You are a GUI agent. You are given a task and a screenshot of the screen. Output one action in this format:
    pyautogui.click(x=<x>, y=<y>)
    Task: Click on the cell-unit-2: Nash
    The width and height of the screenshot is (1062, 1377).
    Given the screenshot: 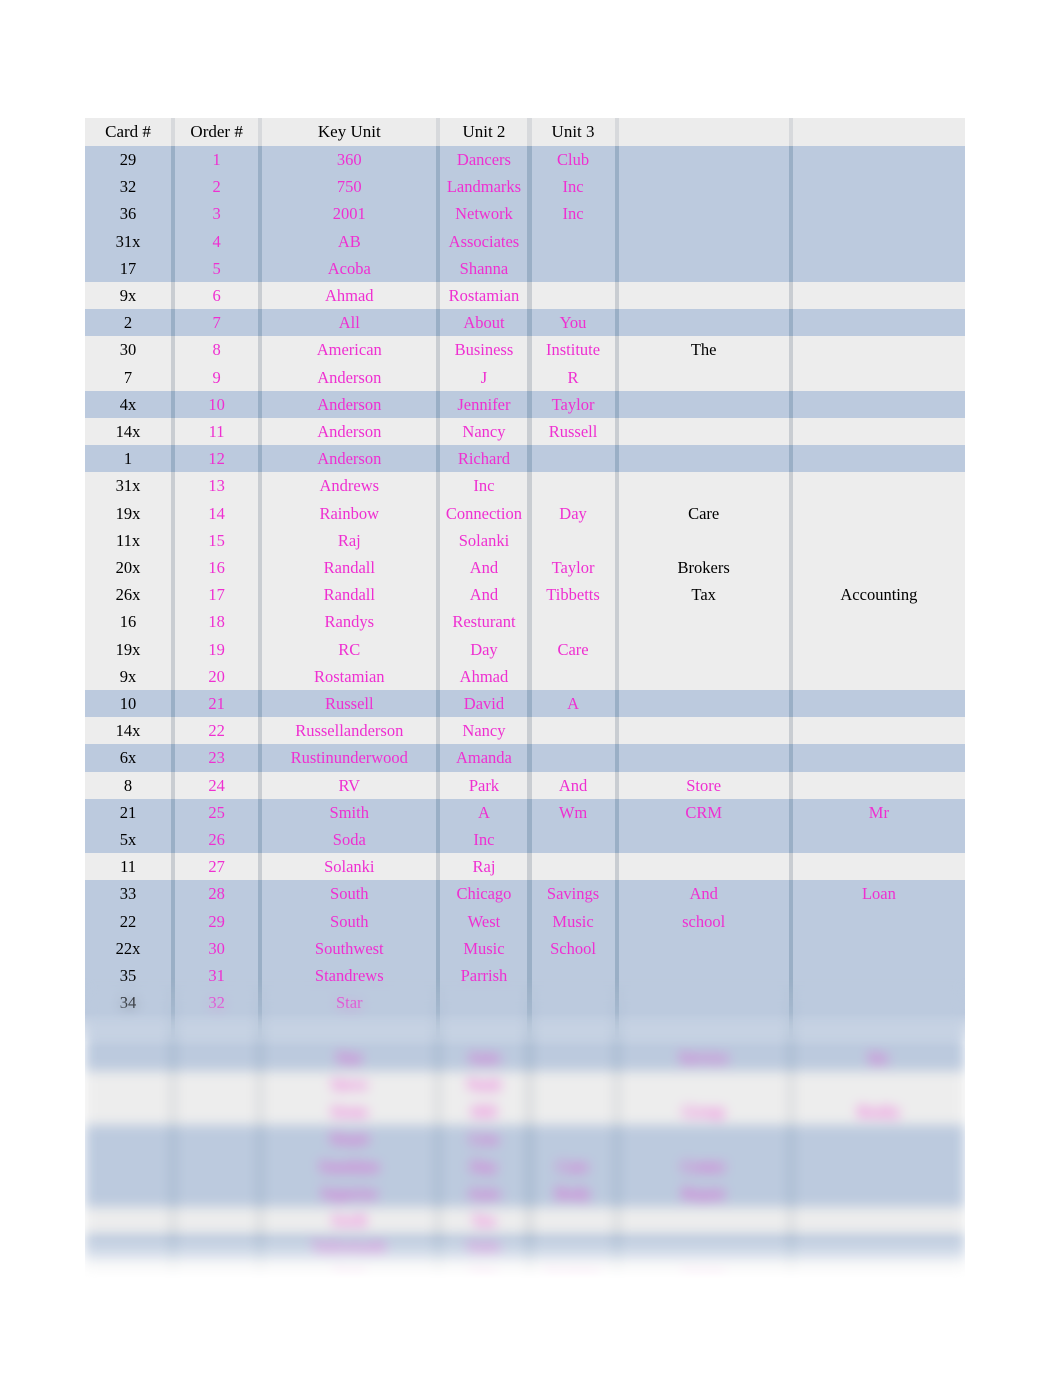 What is the action you would take?
    pyautogui.click(x=484, y=1084)
    